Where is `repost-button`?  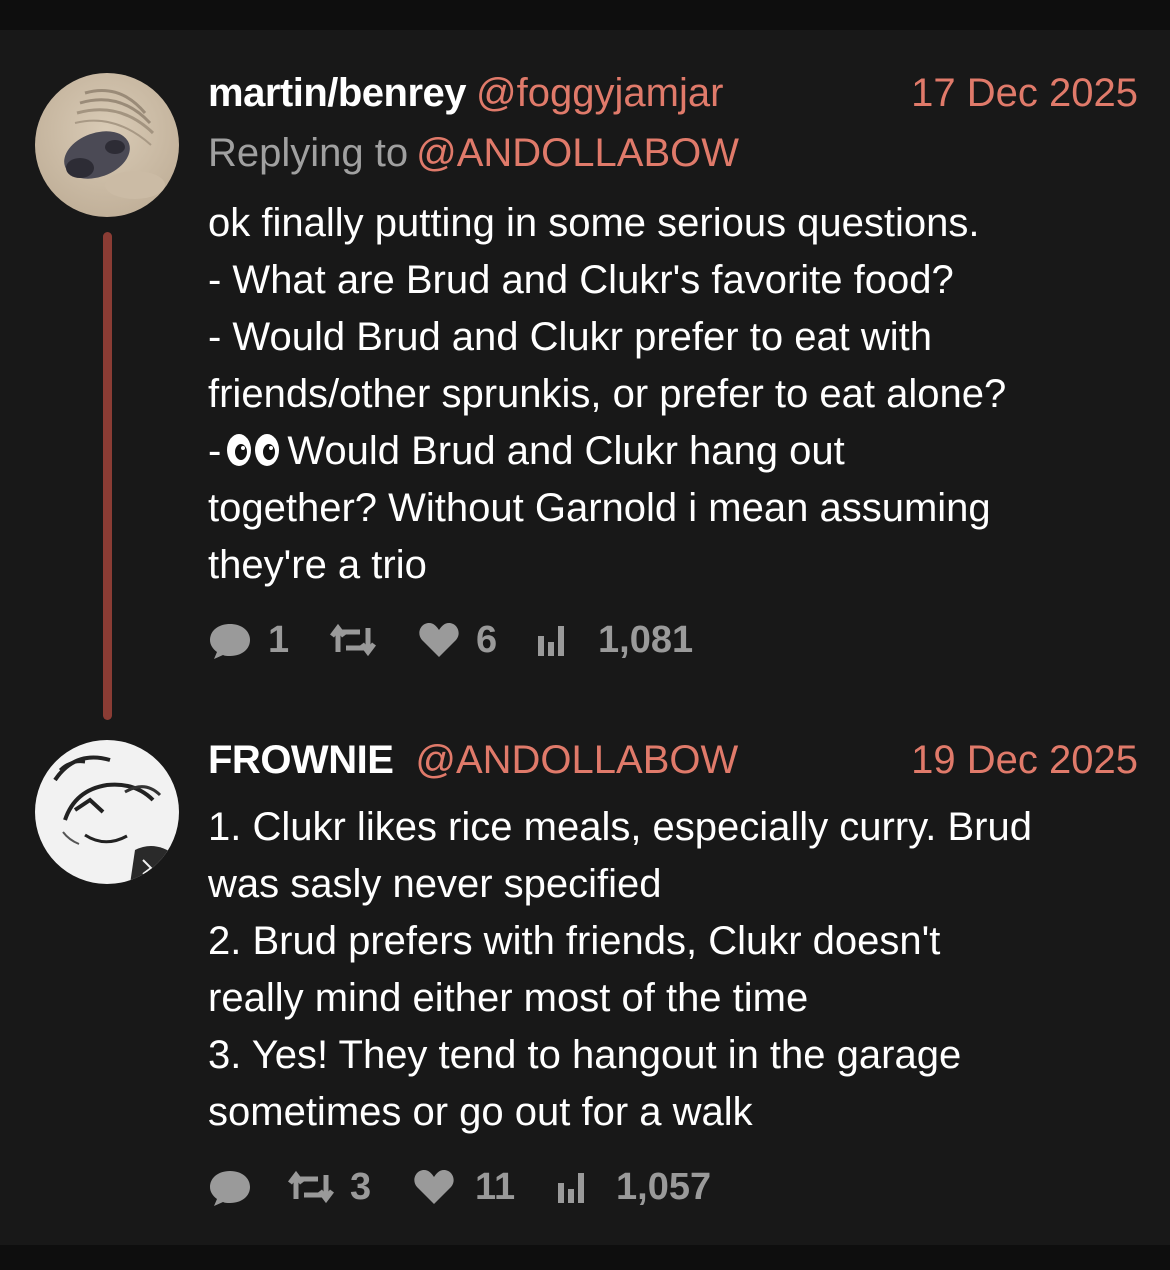 repost-button is located at coordinates (360, 640).